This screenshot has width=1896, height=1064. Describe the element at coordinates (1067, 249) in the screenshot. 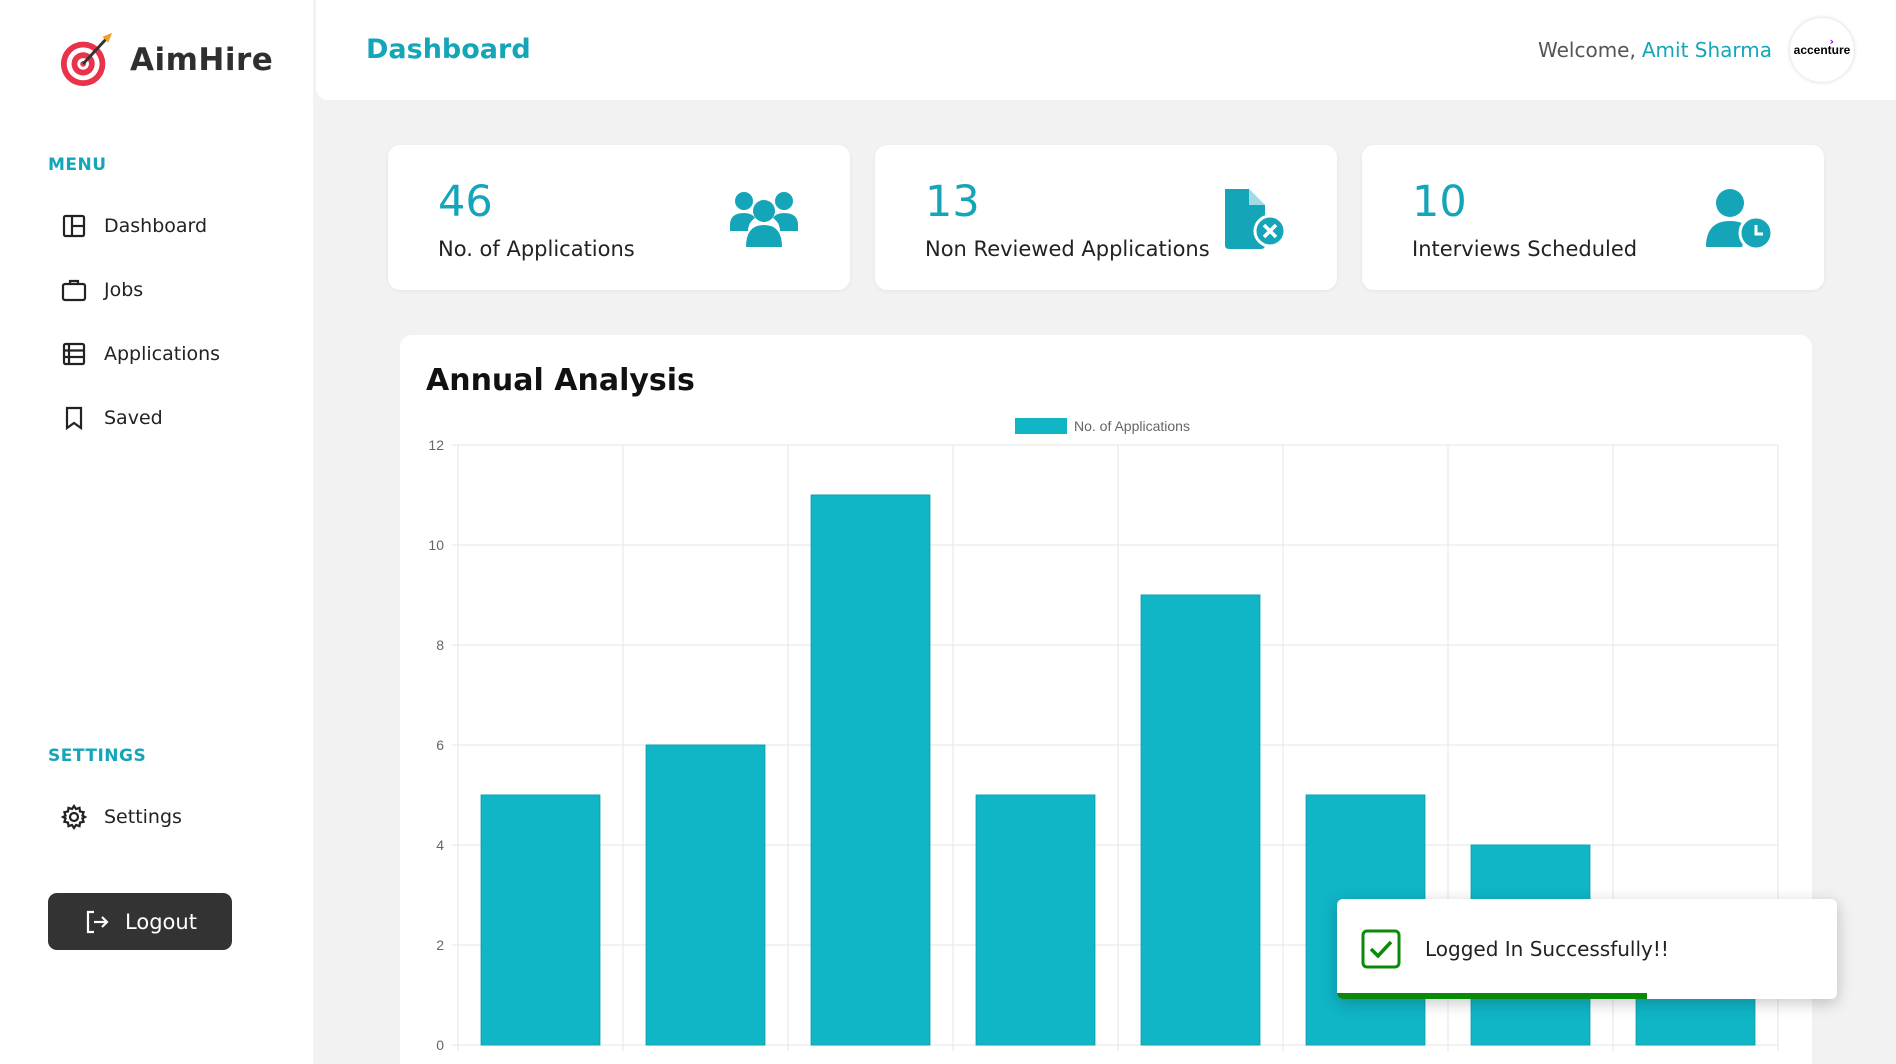

I see `stat-label: Non Reviewed Applications` at that location.